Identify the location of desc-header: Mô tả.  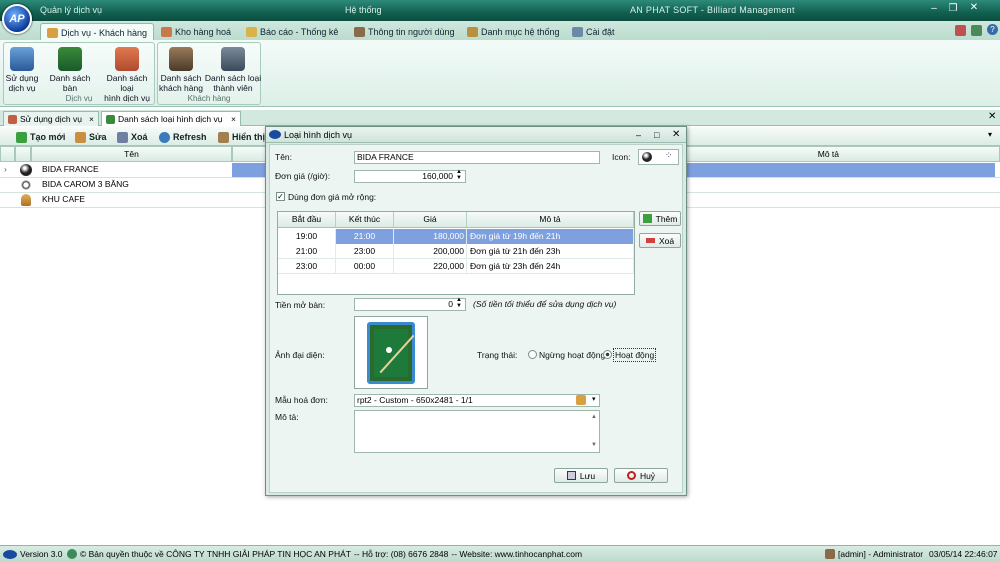
(550, 220).